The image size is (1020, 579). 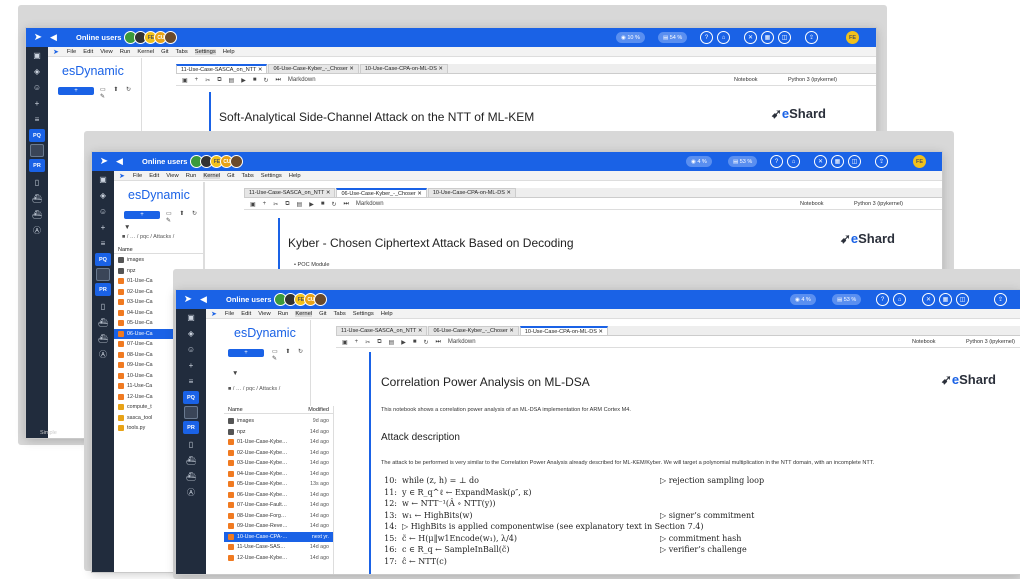 I want to click on list-item: images, so click(x=158, y=260).